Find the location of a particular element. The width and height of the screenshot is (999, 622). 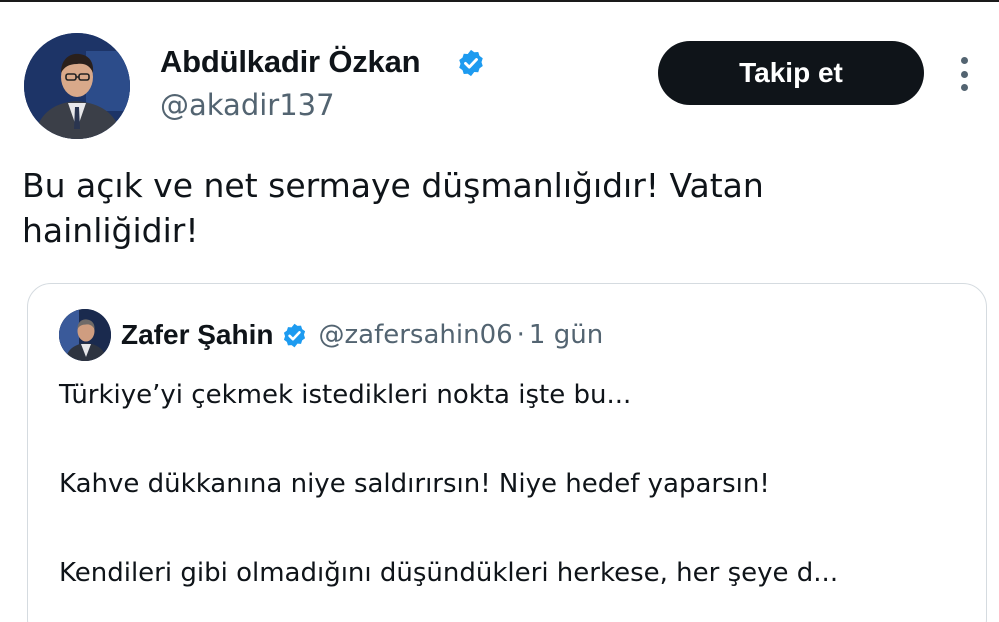

top-divider is located at coordinates (499, 1).